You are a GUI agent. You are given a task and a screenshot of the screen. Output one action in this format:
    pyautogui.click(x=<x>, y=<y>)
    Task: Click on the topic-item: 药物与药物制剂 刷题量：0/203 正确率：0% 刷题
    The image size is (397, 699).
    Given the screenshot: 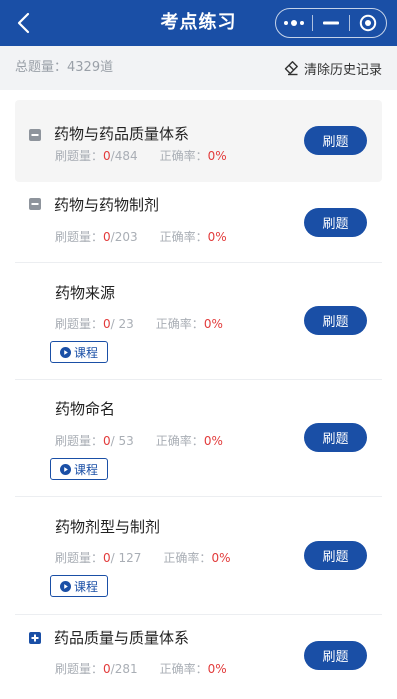 What is the action you would take?
    pyautogui.click(x=198, y=222)
    